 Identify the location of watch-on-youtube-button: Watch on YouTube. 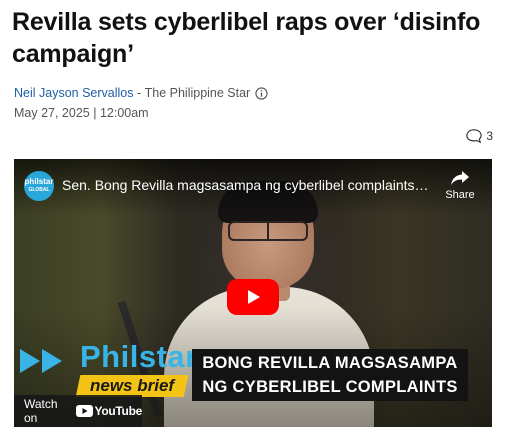
(78, 411).